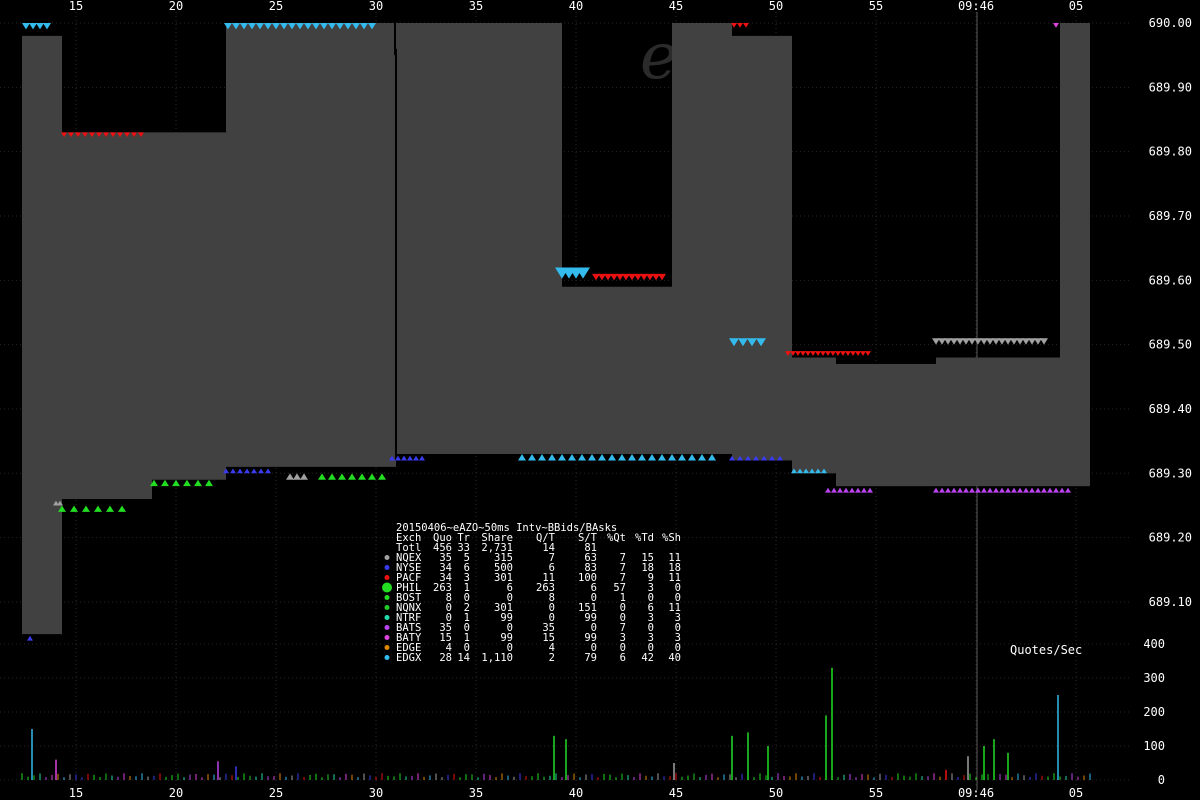  Describe the element at coordinates (1154, 712) in the screenshot. I see `volume-tick-label: 200` at that location.